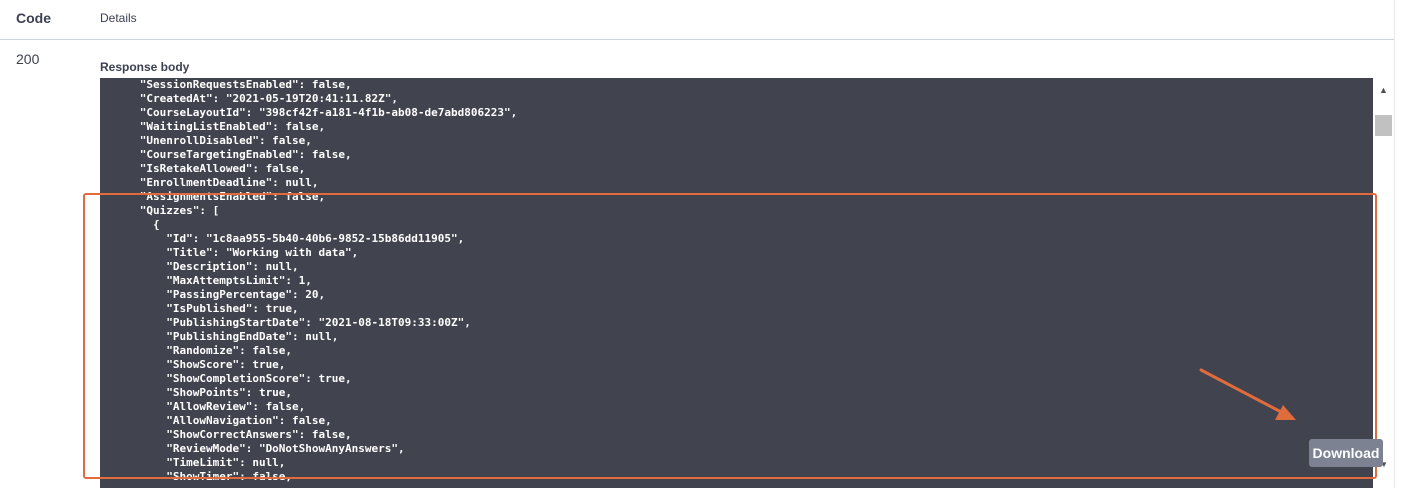 The height and width of the screenshot is (488, 1401). What do you see at coordinates (216, 420) in the screenshot?
I see `code-line: "AllowNavigation": false,` at bounding box center [216, 420].